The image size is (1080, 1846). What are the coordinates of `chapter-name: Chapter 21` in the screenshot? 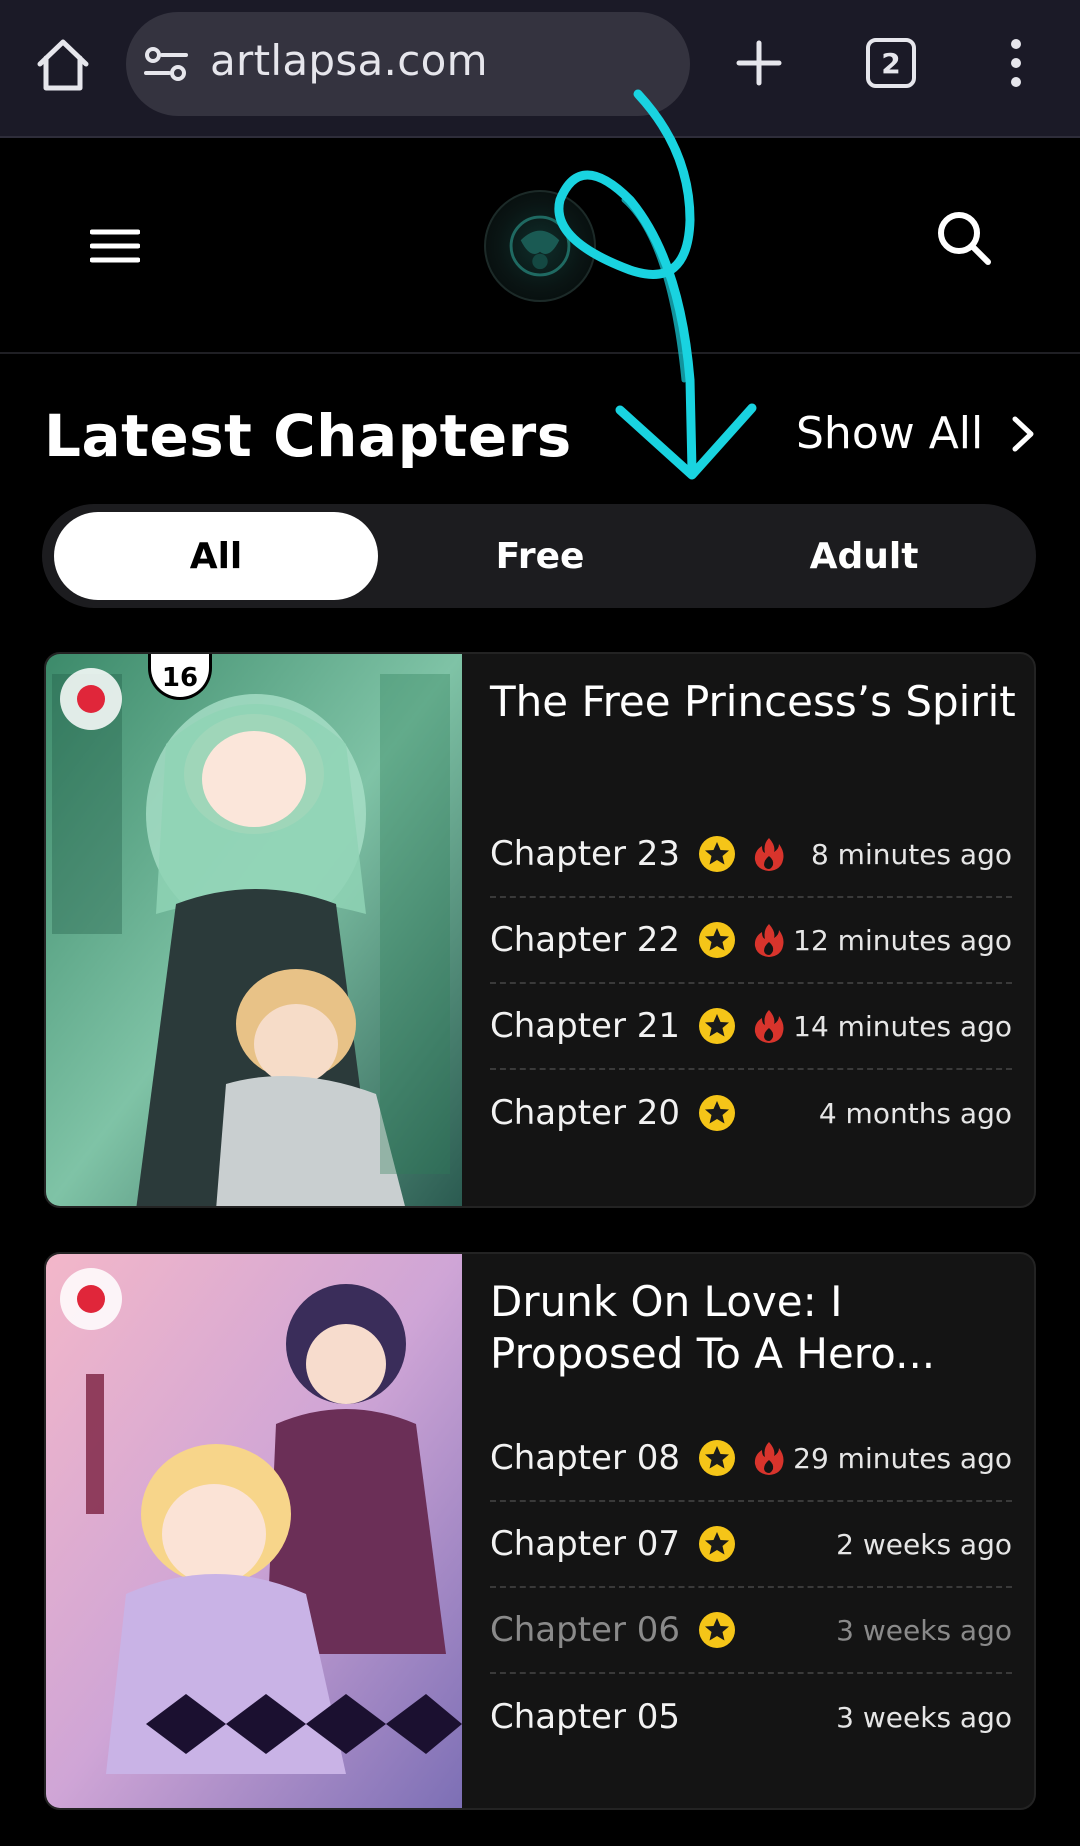 It's located at (585, 1026).